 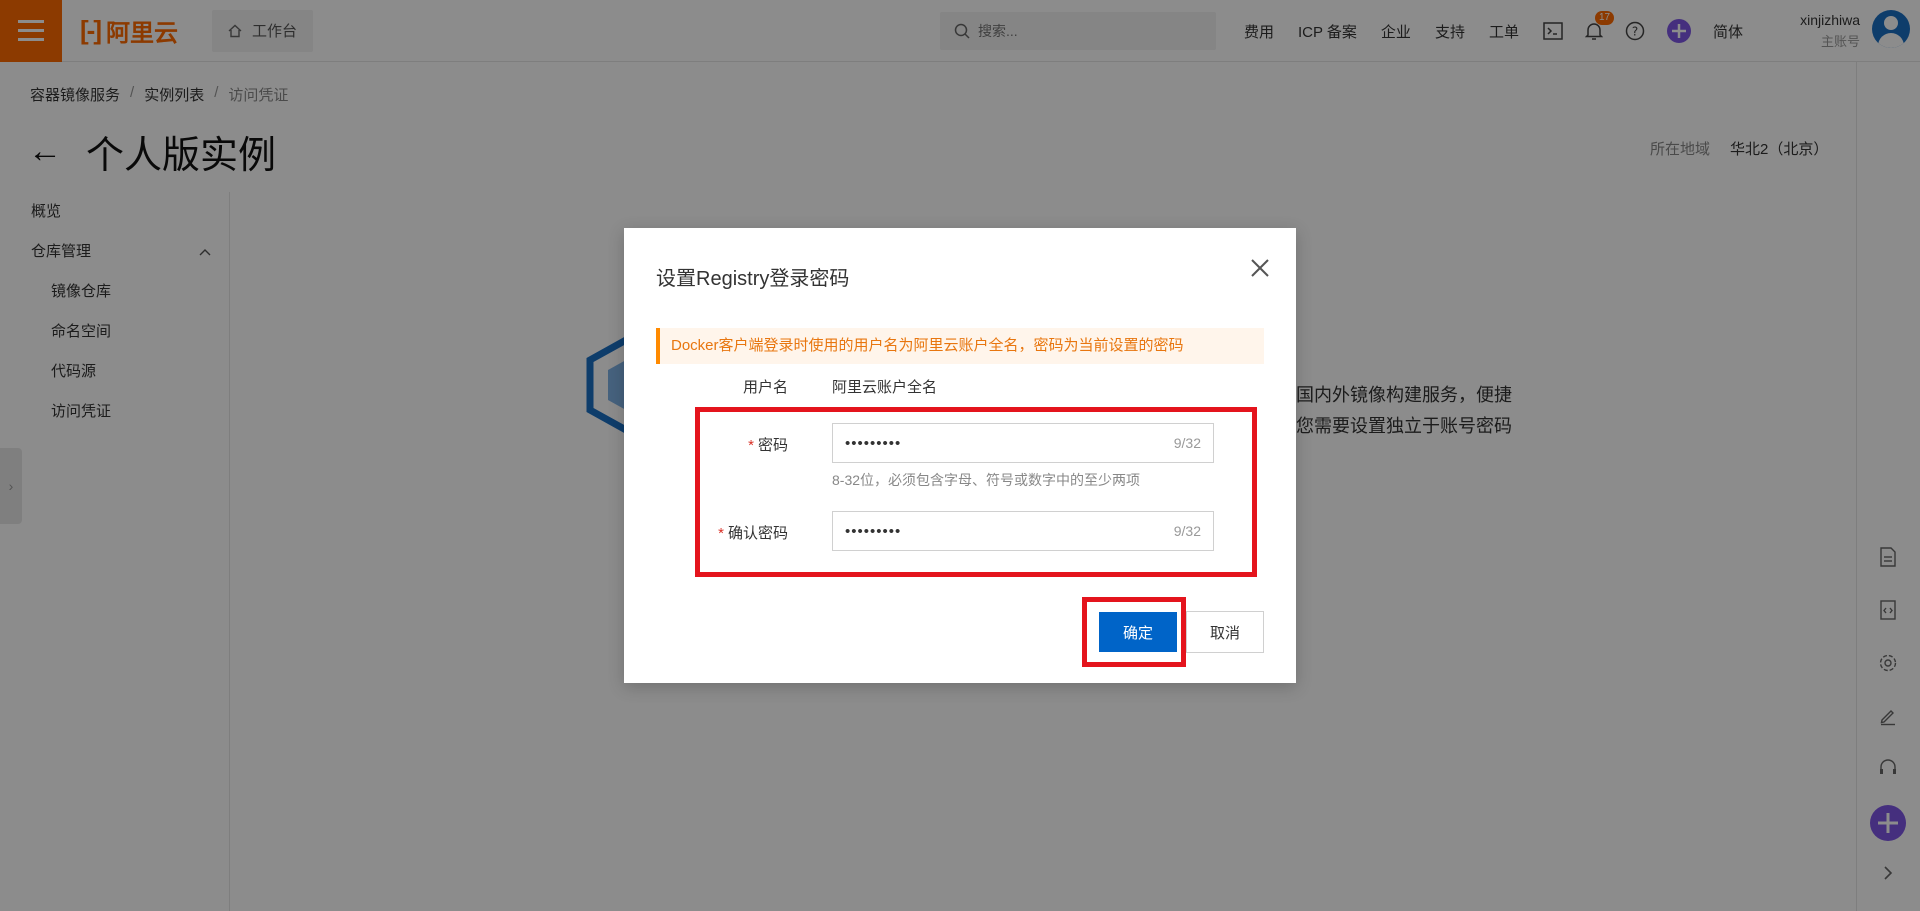 What do you see at coordinates (960, 346) in the screenshot?
I see `info-alert: Docker客户端登录时使用的用户名为阿里云账户全名，密码为当前设置的密码` at bounding box center [960, 346].